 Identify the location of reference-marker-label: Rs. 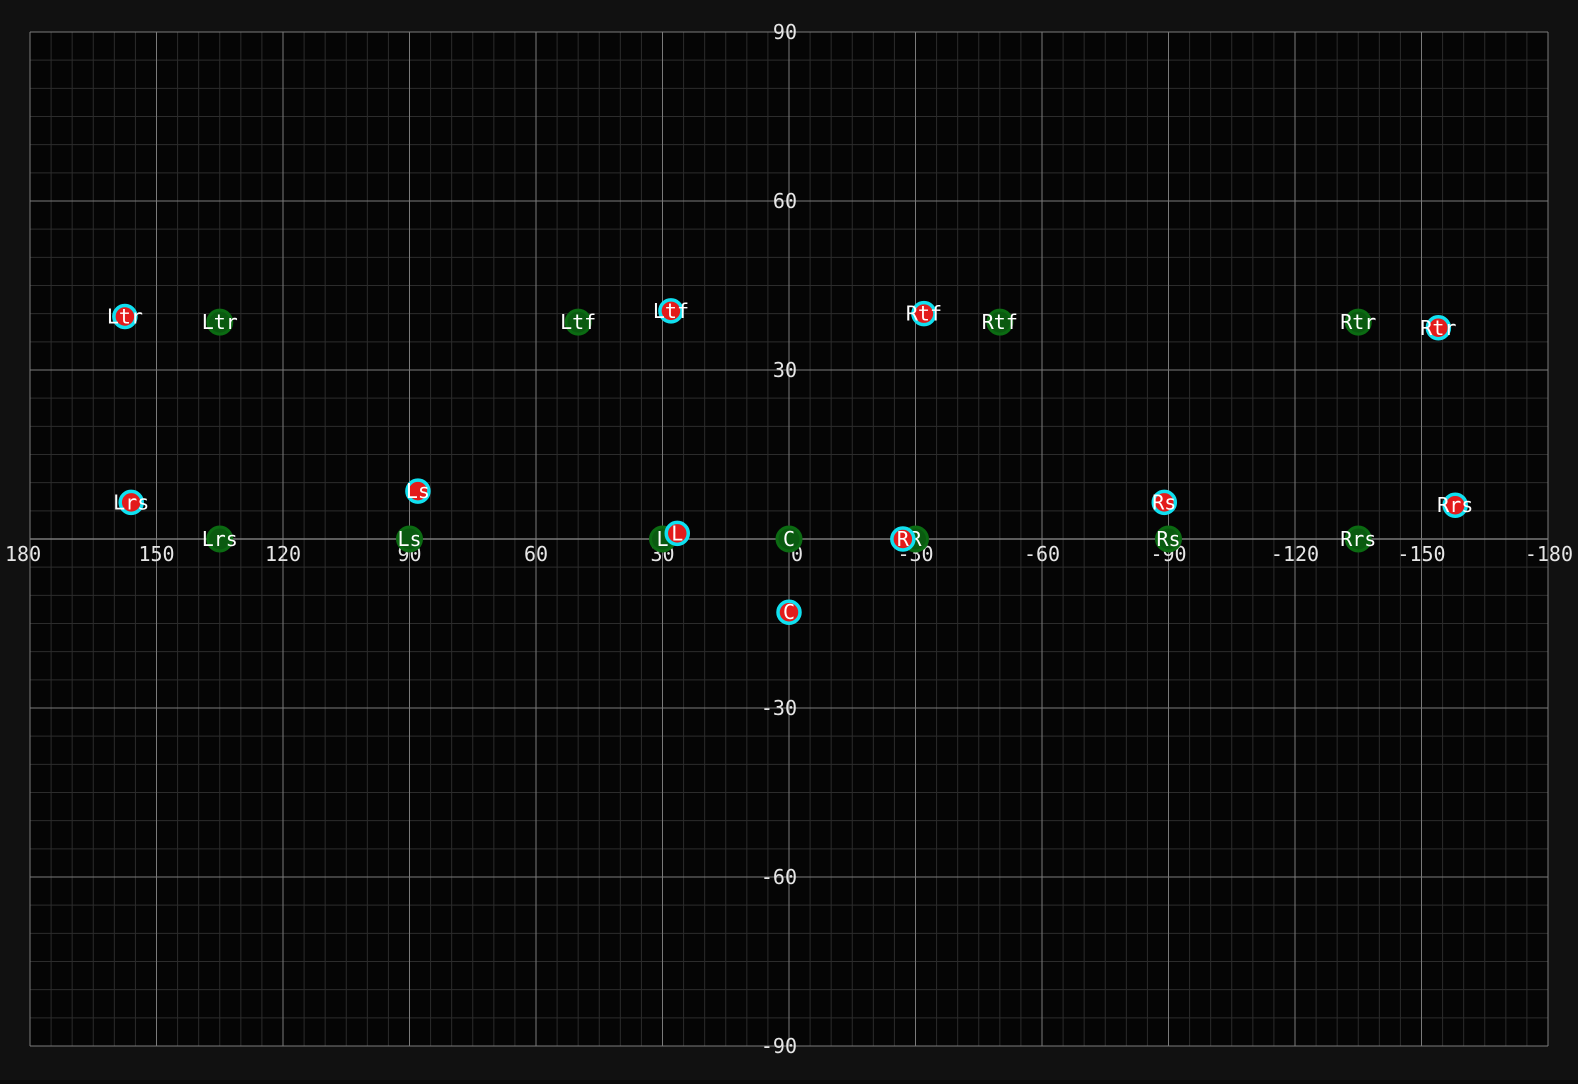
(1168, 539).